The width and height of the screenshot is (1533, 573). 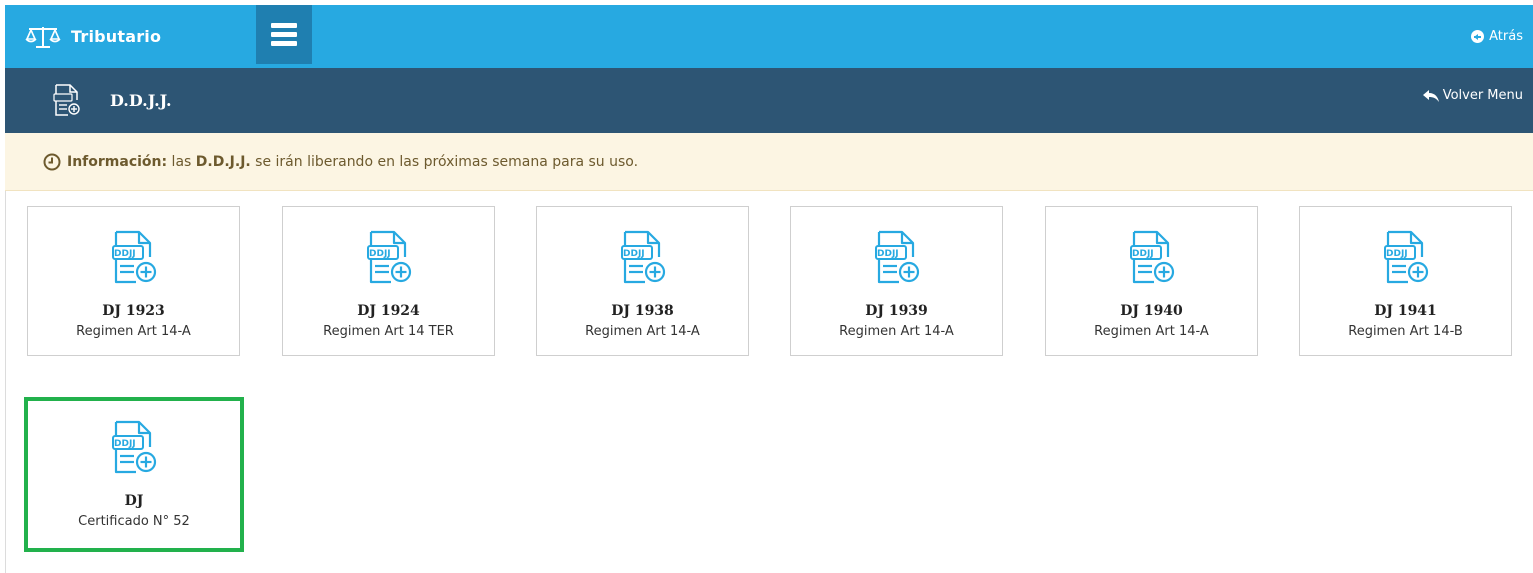 I want to click on ddjj-card-1939: DDJJ DJ 1939 Regimen Art 14-A, so click(x=896, y=281).